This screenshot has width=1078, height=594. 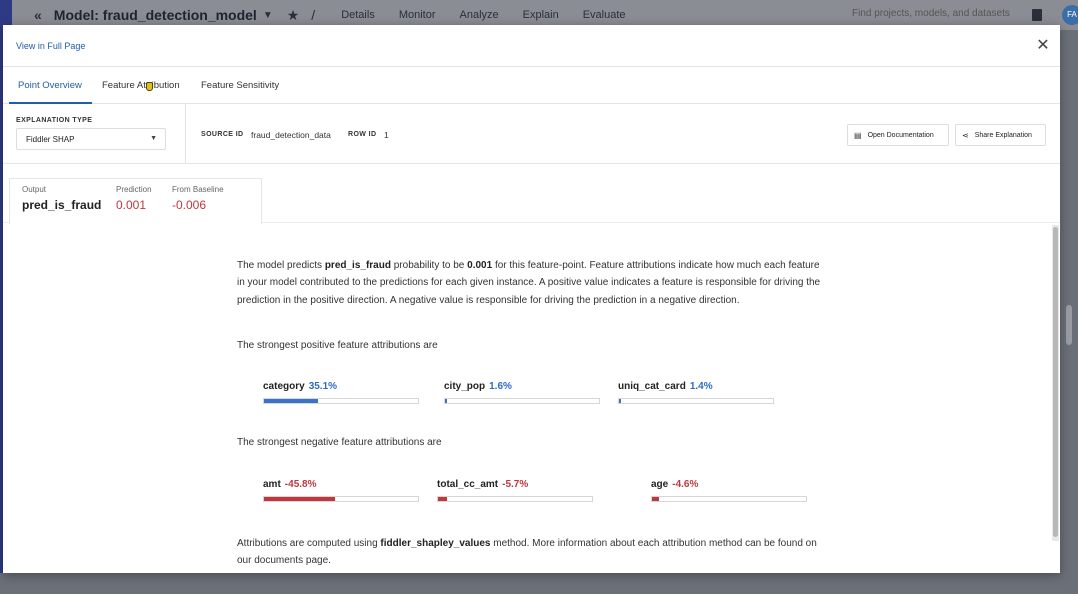 I want to click on open-documentation-button: ▤ Open Documentation, so click(x=898, y=135).